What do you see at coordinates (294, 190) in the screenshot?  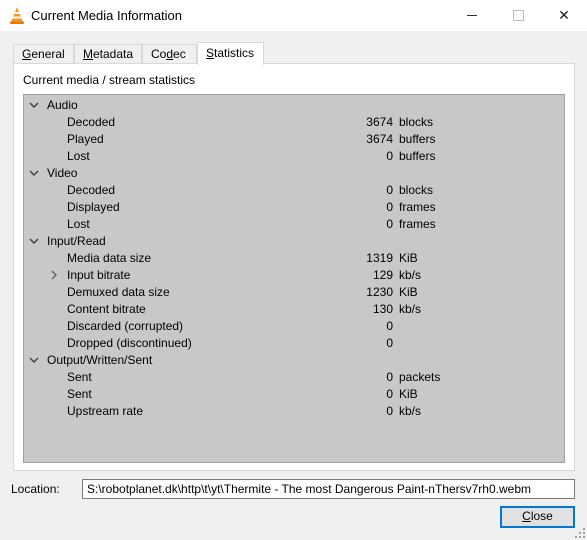 I see `tree-stat-row: Decoded 0 blocks` at bounding box center [294, 190].